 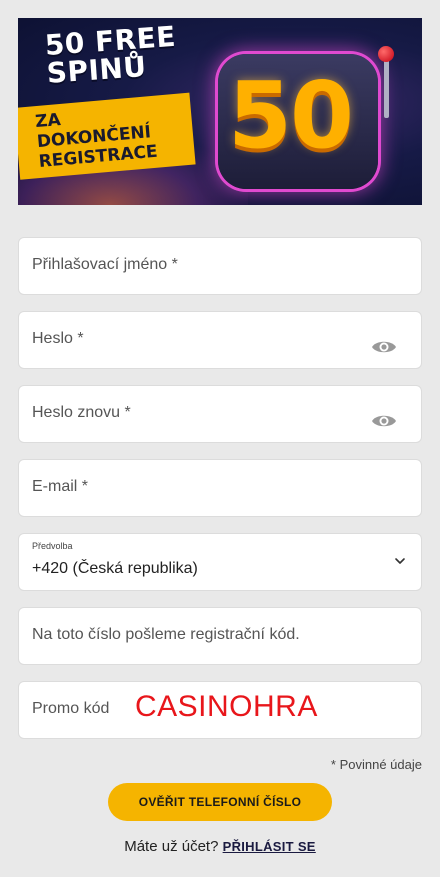 I want to click on banner-headline-line2: SPINŮ, so click(x=96, y=69).